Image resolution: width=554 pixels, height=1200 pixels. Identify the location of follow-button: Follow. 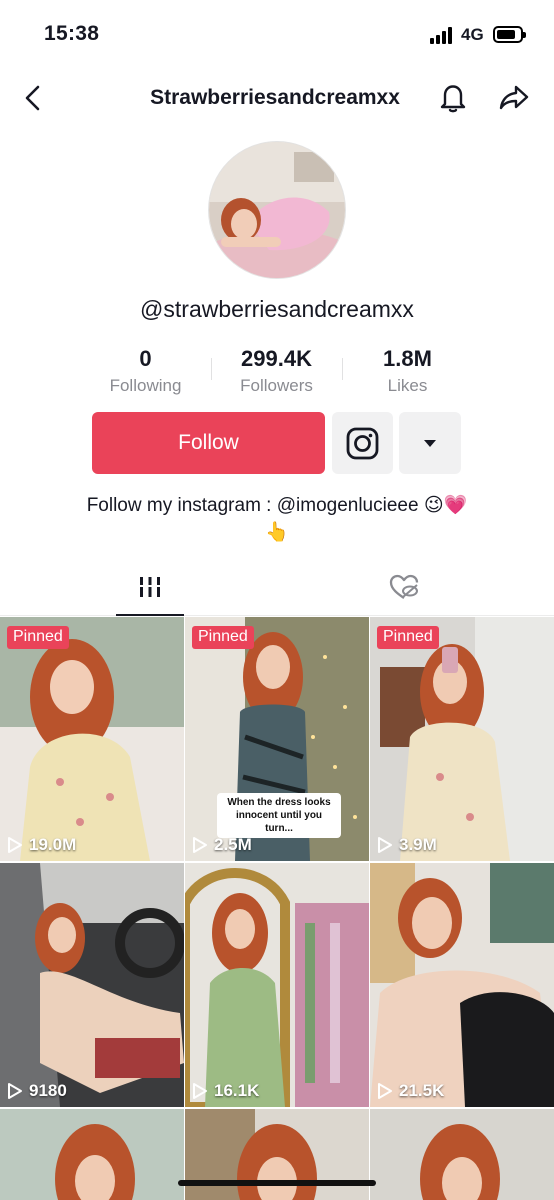
(208, 443).